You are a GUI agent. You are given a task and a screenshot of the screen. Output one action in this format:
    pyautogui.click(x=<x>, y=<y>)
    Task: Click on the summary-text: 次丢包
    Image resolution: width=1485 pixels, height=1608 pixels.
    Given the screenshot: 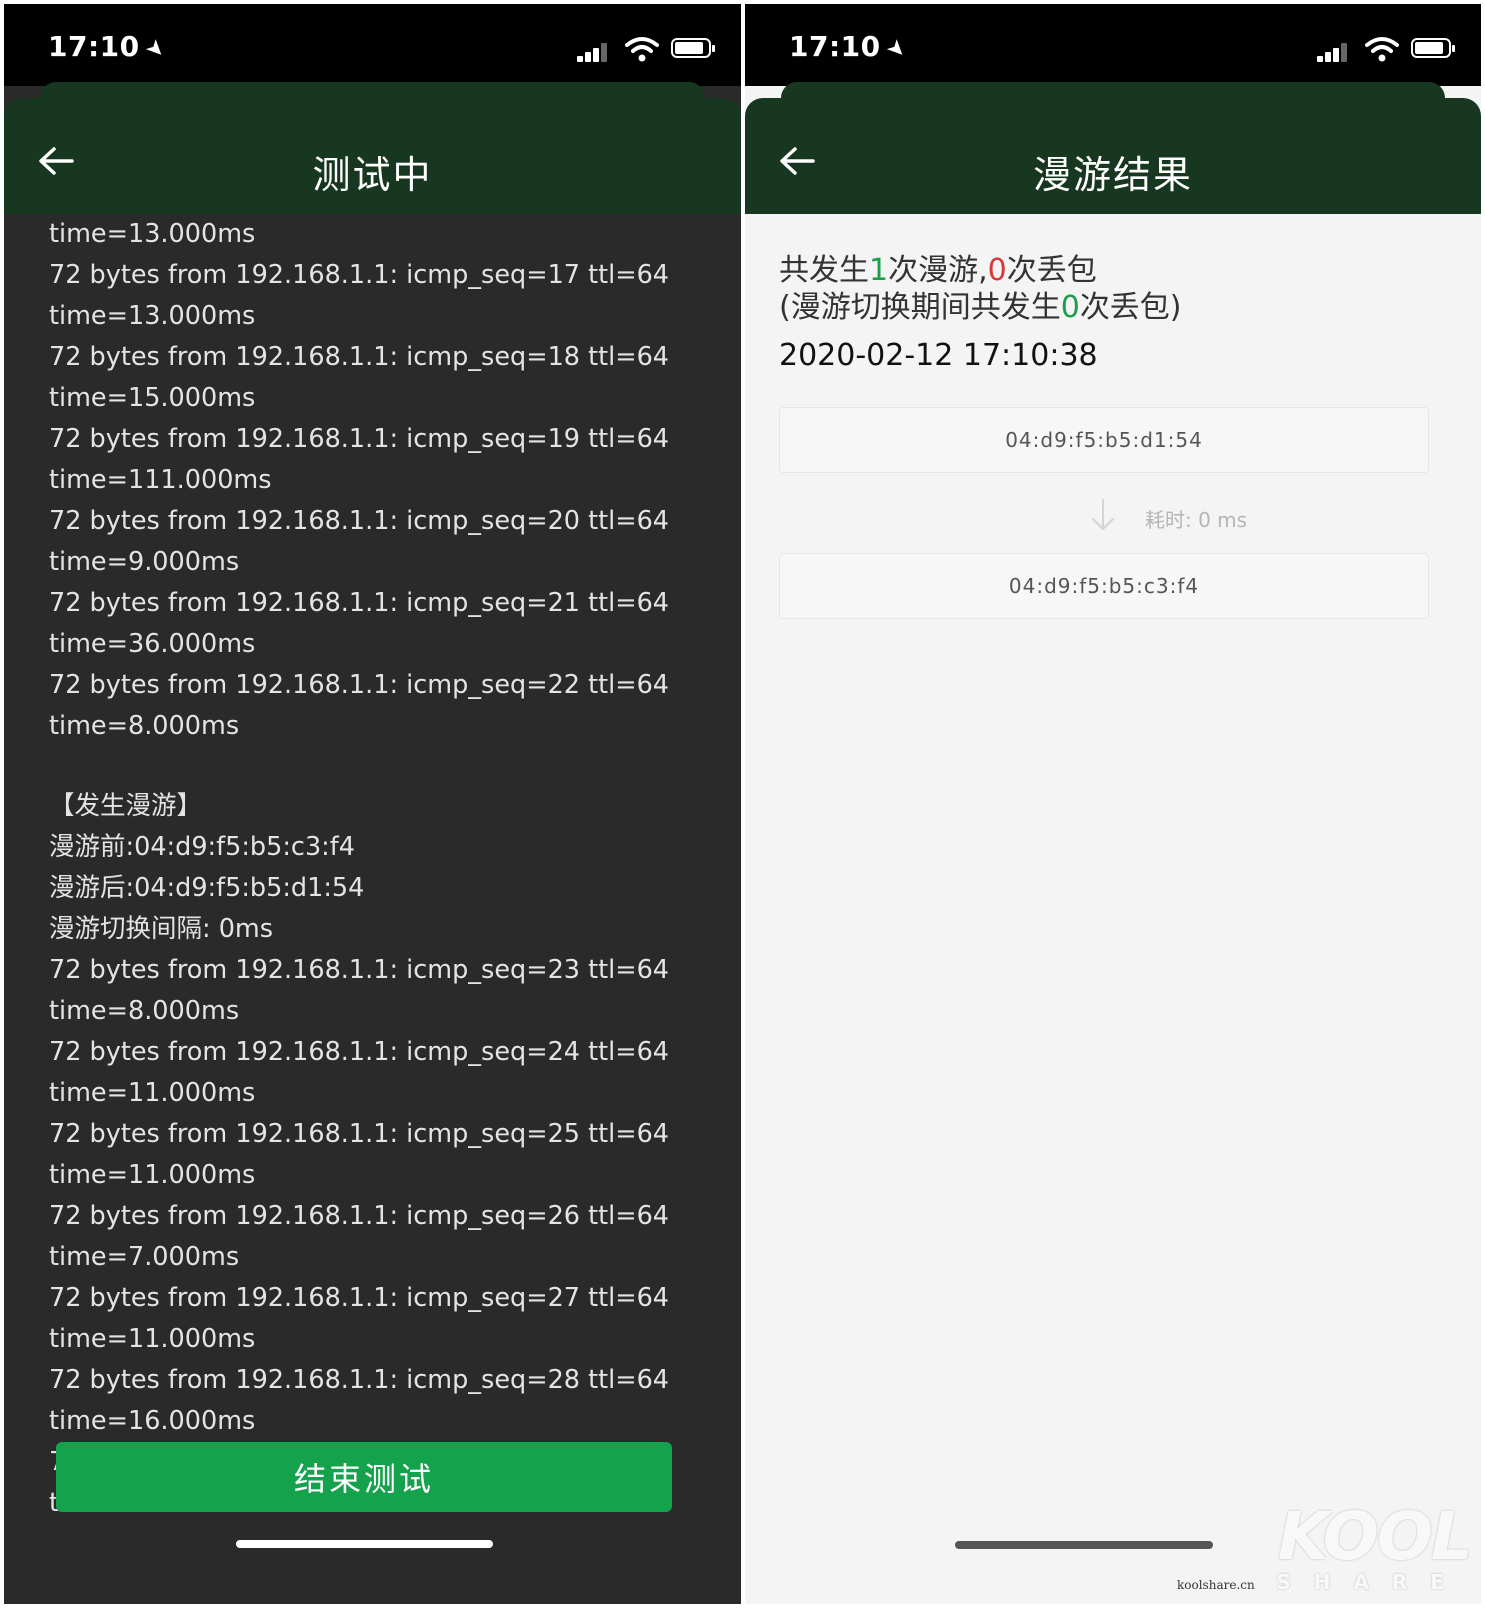 What is the action you would take?
    pyautogui.click(x=1051, y=270)
    